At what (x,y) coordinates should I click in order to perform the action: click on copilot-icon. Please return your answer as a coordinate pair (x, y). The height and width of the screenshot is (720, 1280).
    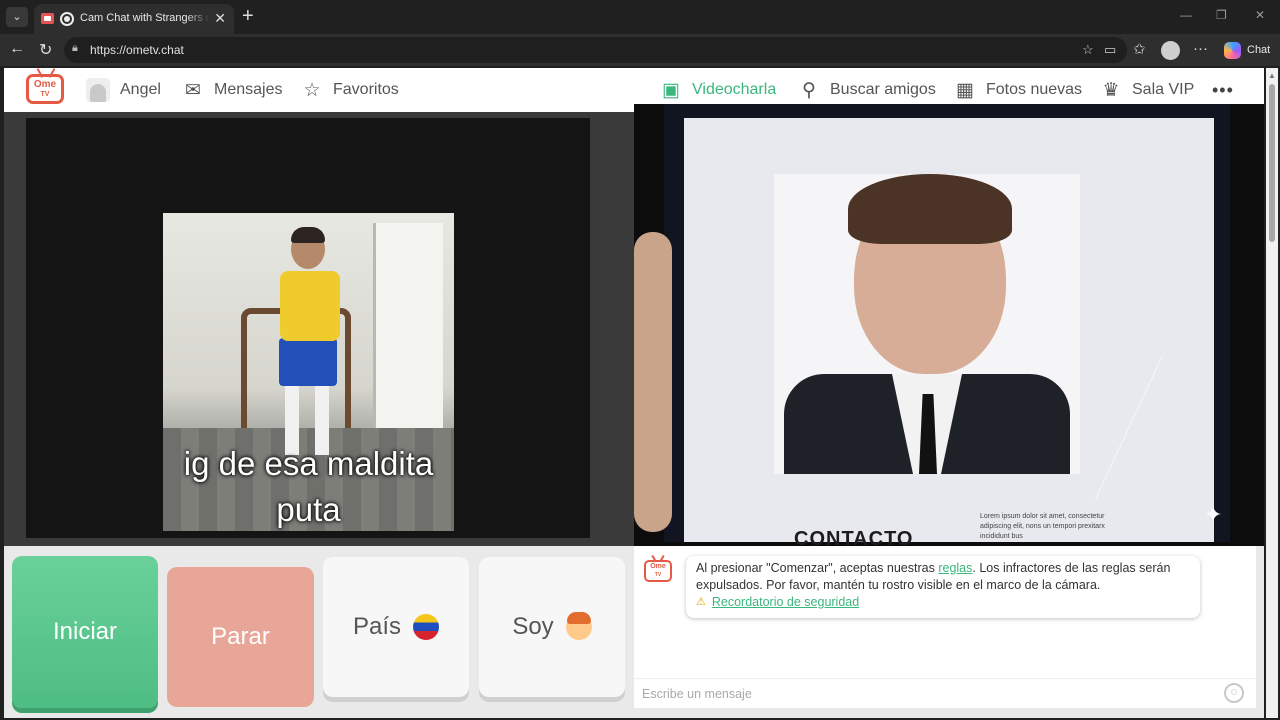
    Looking at the image, I should click on (1232, 50).